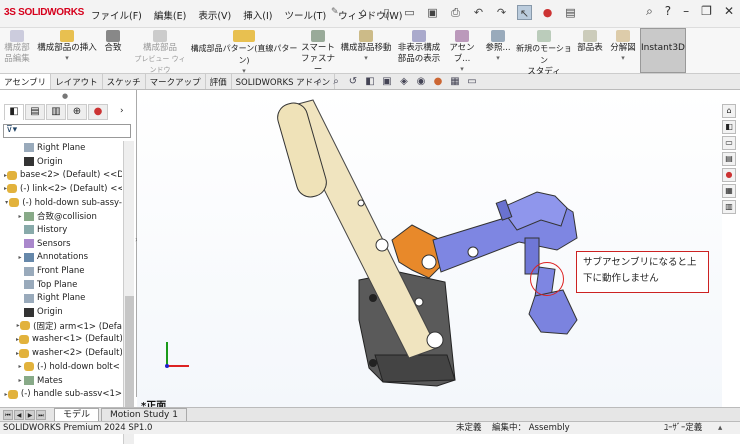 The image size is (740, 444). What do you see at coordinates (61, 244) in the screenshot?
I see `tree-item: Sensors` at bounding box center [61, 244].